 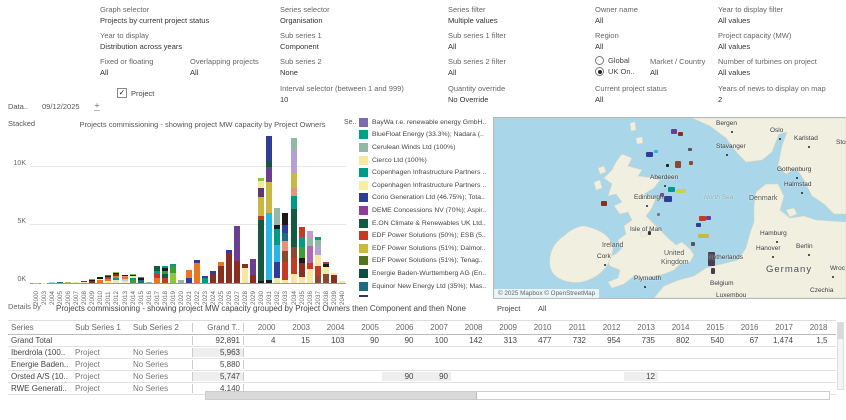 What do you see at coordinates (425, 223) in the screenshot?
I see `legend-item: E.ON Climate & Renewables UK Ltd..` at bounding box center [425, 223].